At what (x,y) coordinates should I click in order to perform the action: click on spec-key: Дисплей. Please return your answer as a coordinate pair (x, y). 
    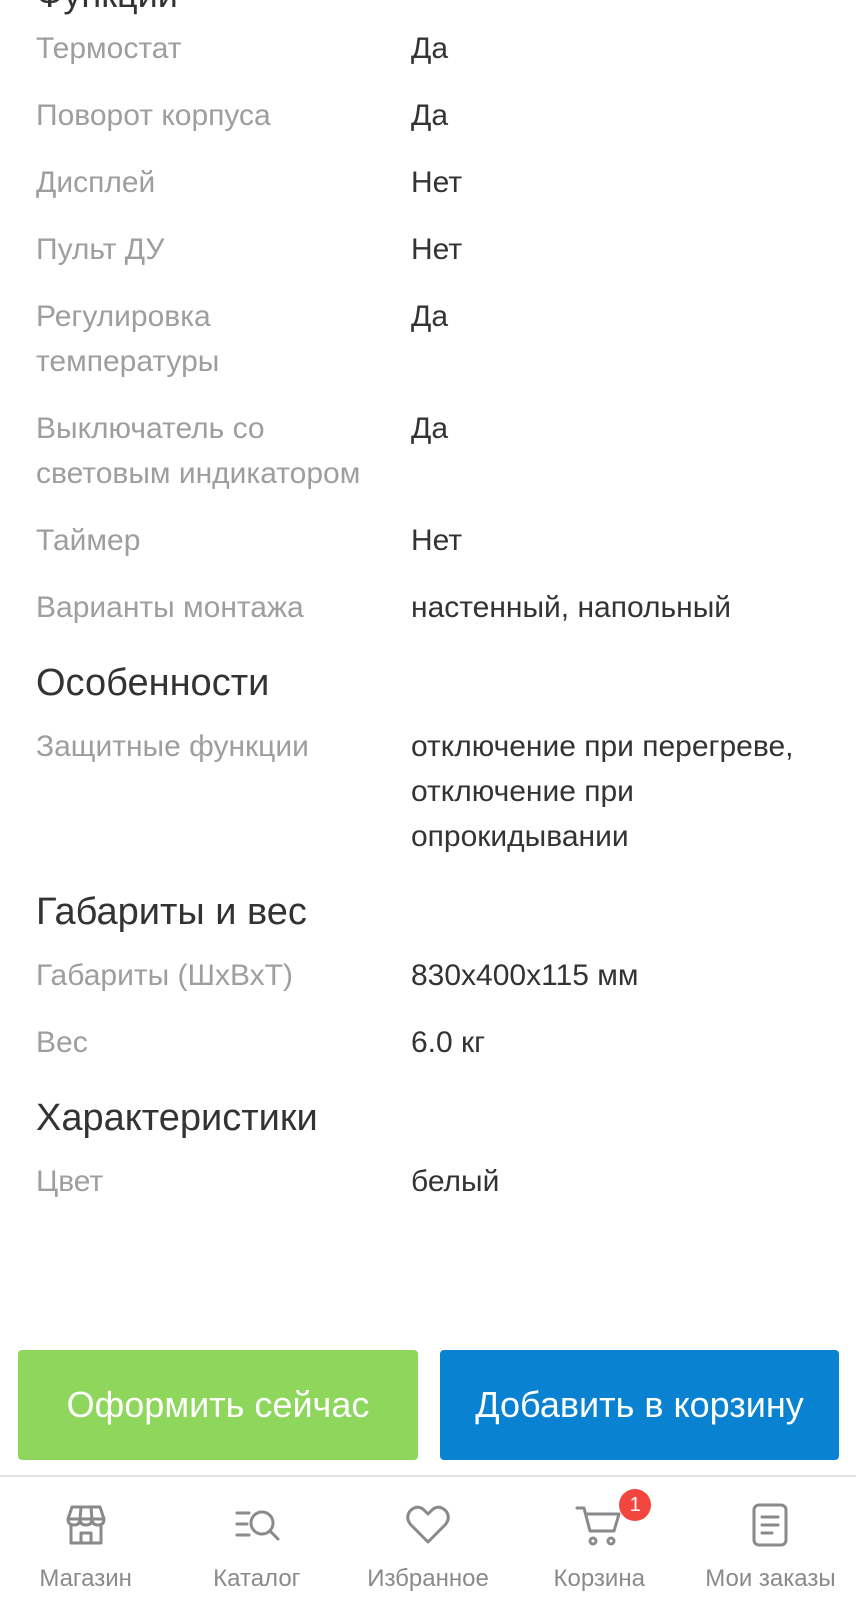
    Looking at the image, I should click on (96, 182).